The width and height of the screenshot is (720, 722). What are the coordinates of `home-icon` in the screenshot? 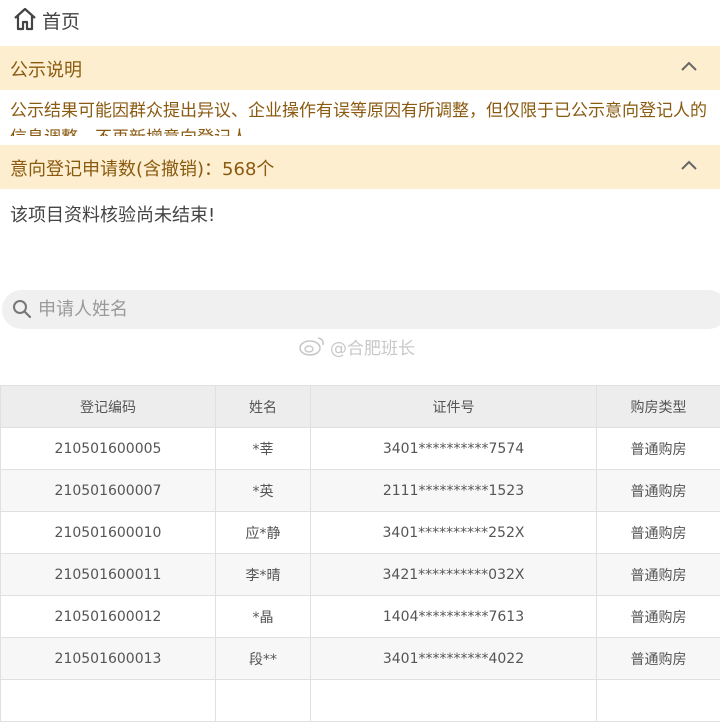 It's located at (25, 19).